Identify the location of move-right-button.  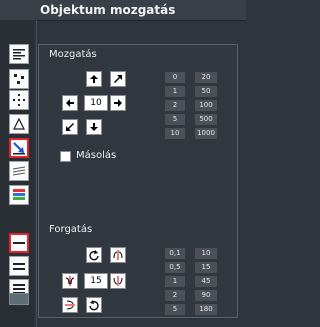
(118, 103).